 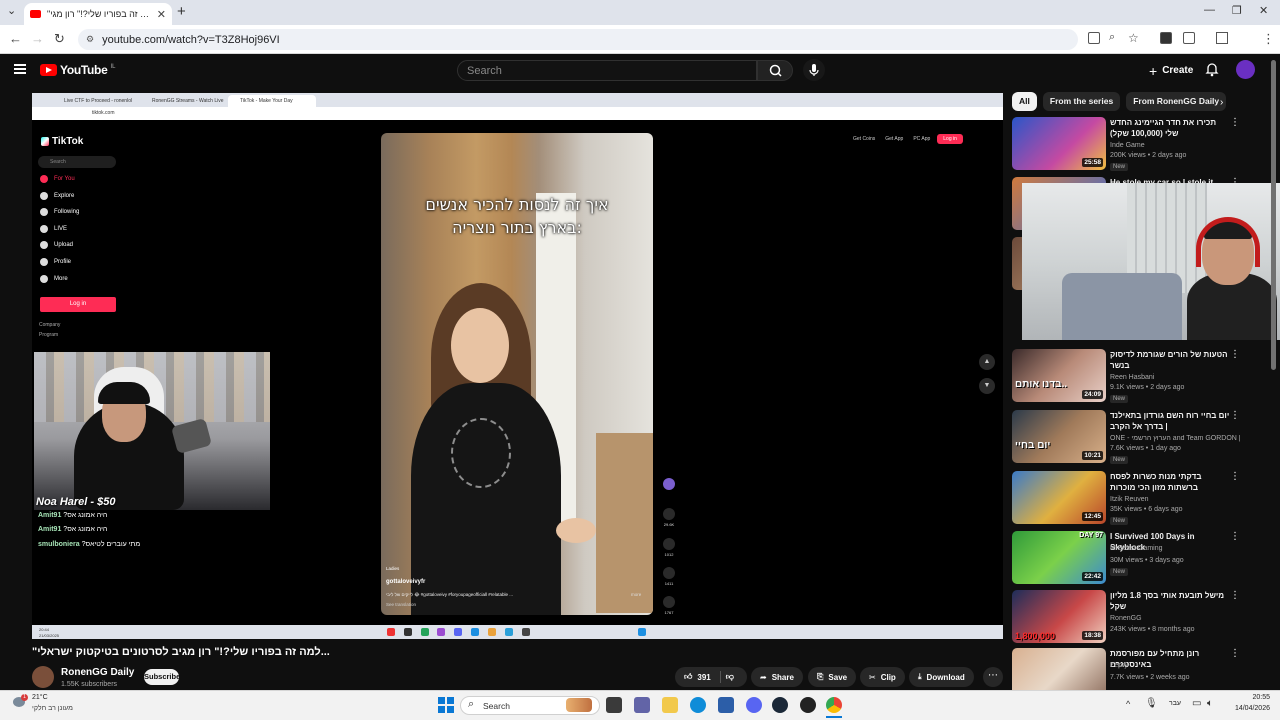 I want to click on menu-icon, so click(x=20, y=69).